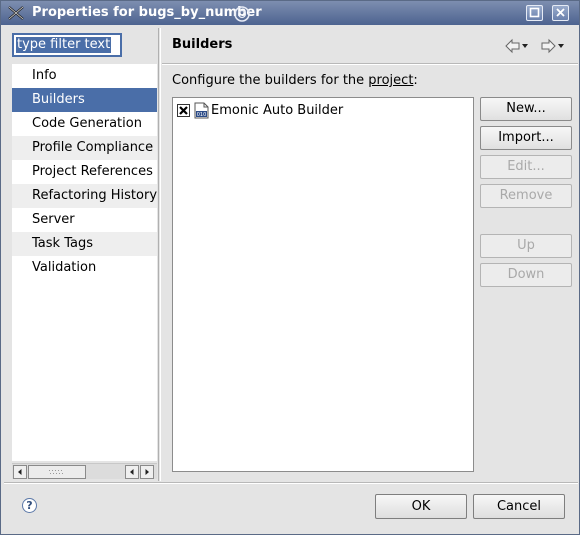  Describe the element at coordinates (84, 196) in the screenshot. I see `nav-item-refactoring-history: Refactoring History` at that location.